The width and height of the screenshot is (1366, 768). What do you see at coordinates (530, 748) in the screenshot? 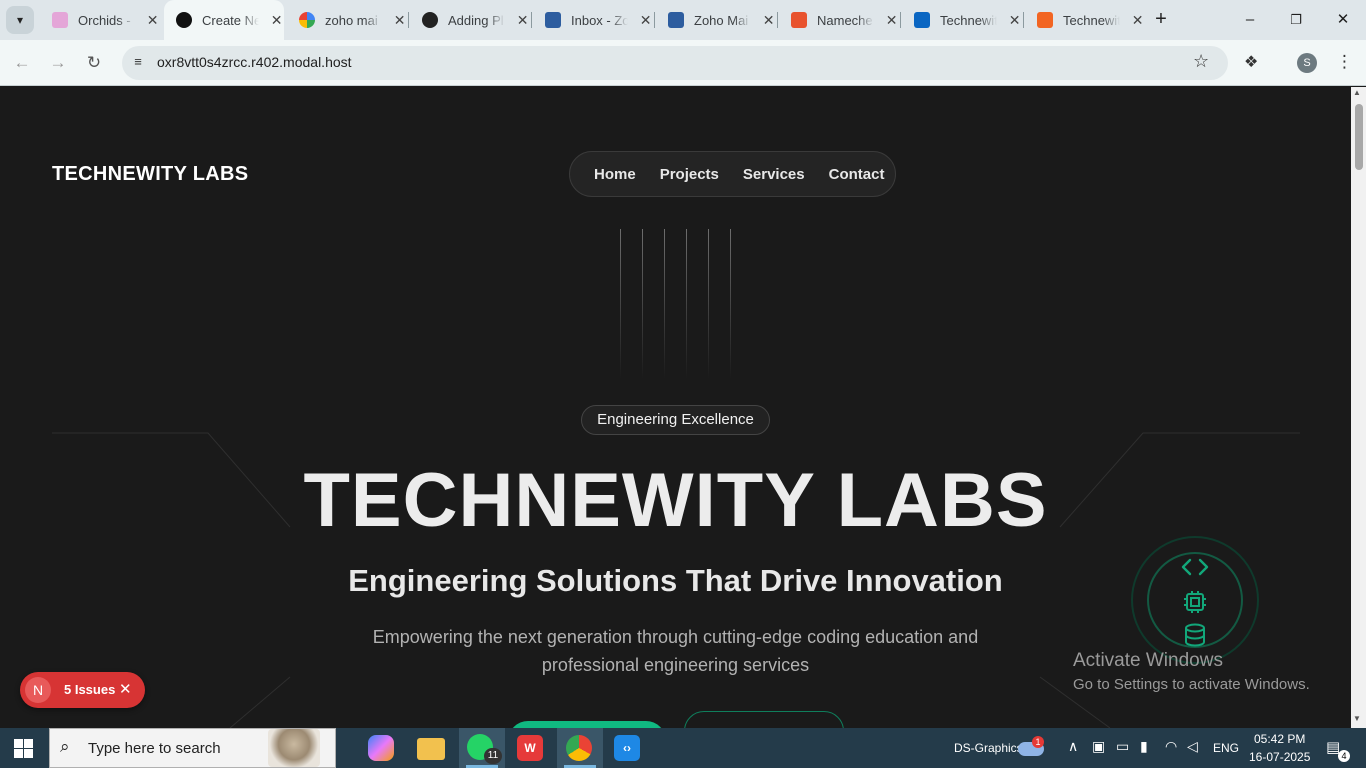
I see `wps-icon: W` at bounding box center [530, 748].